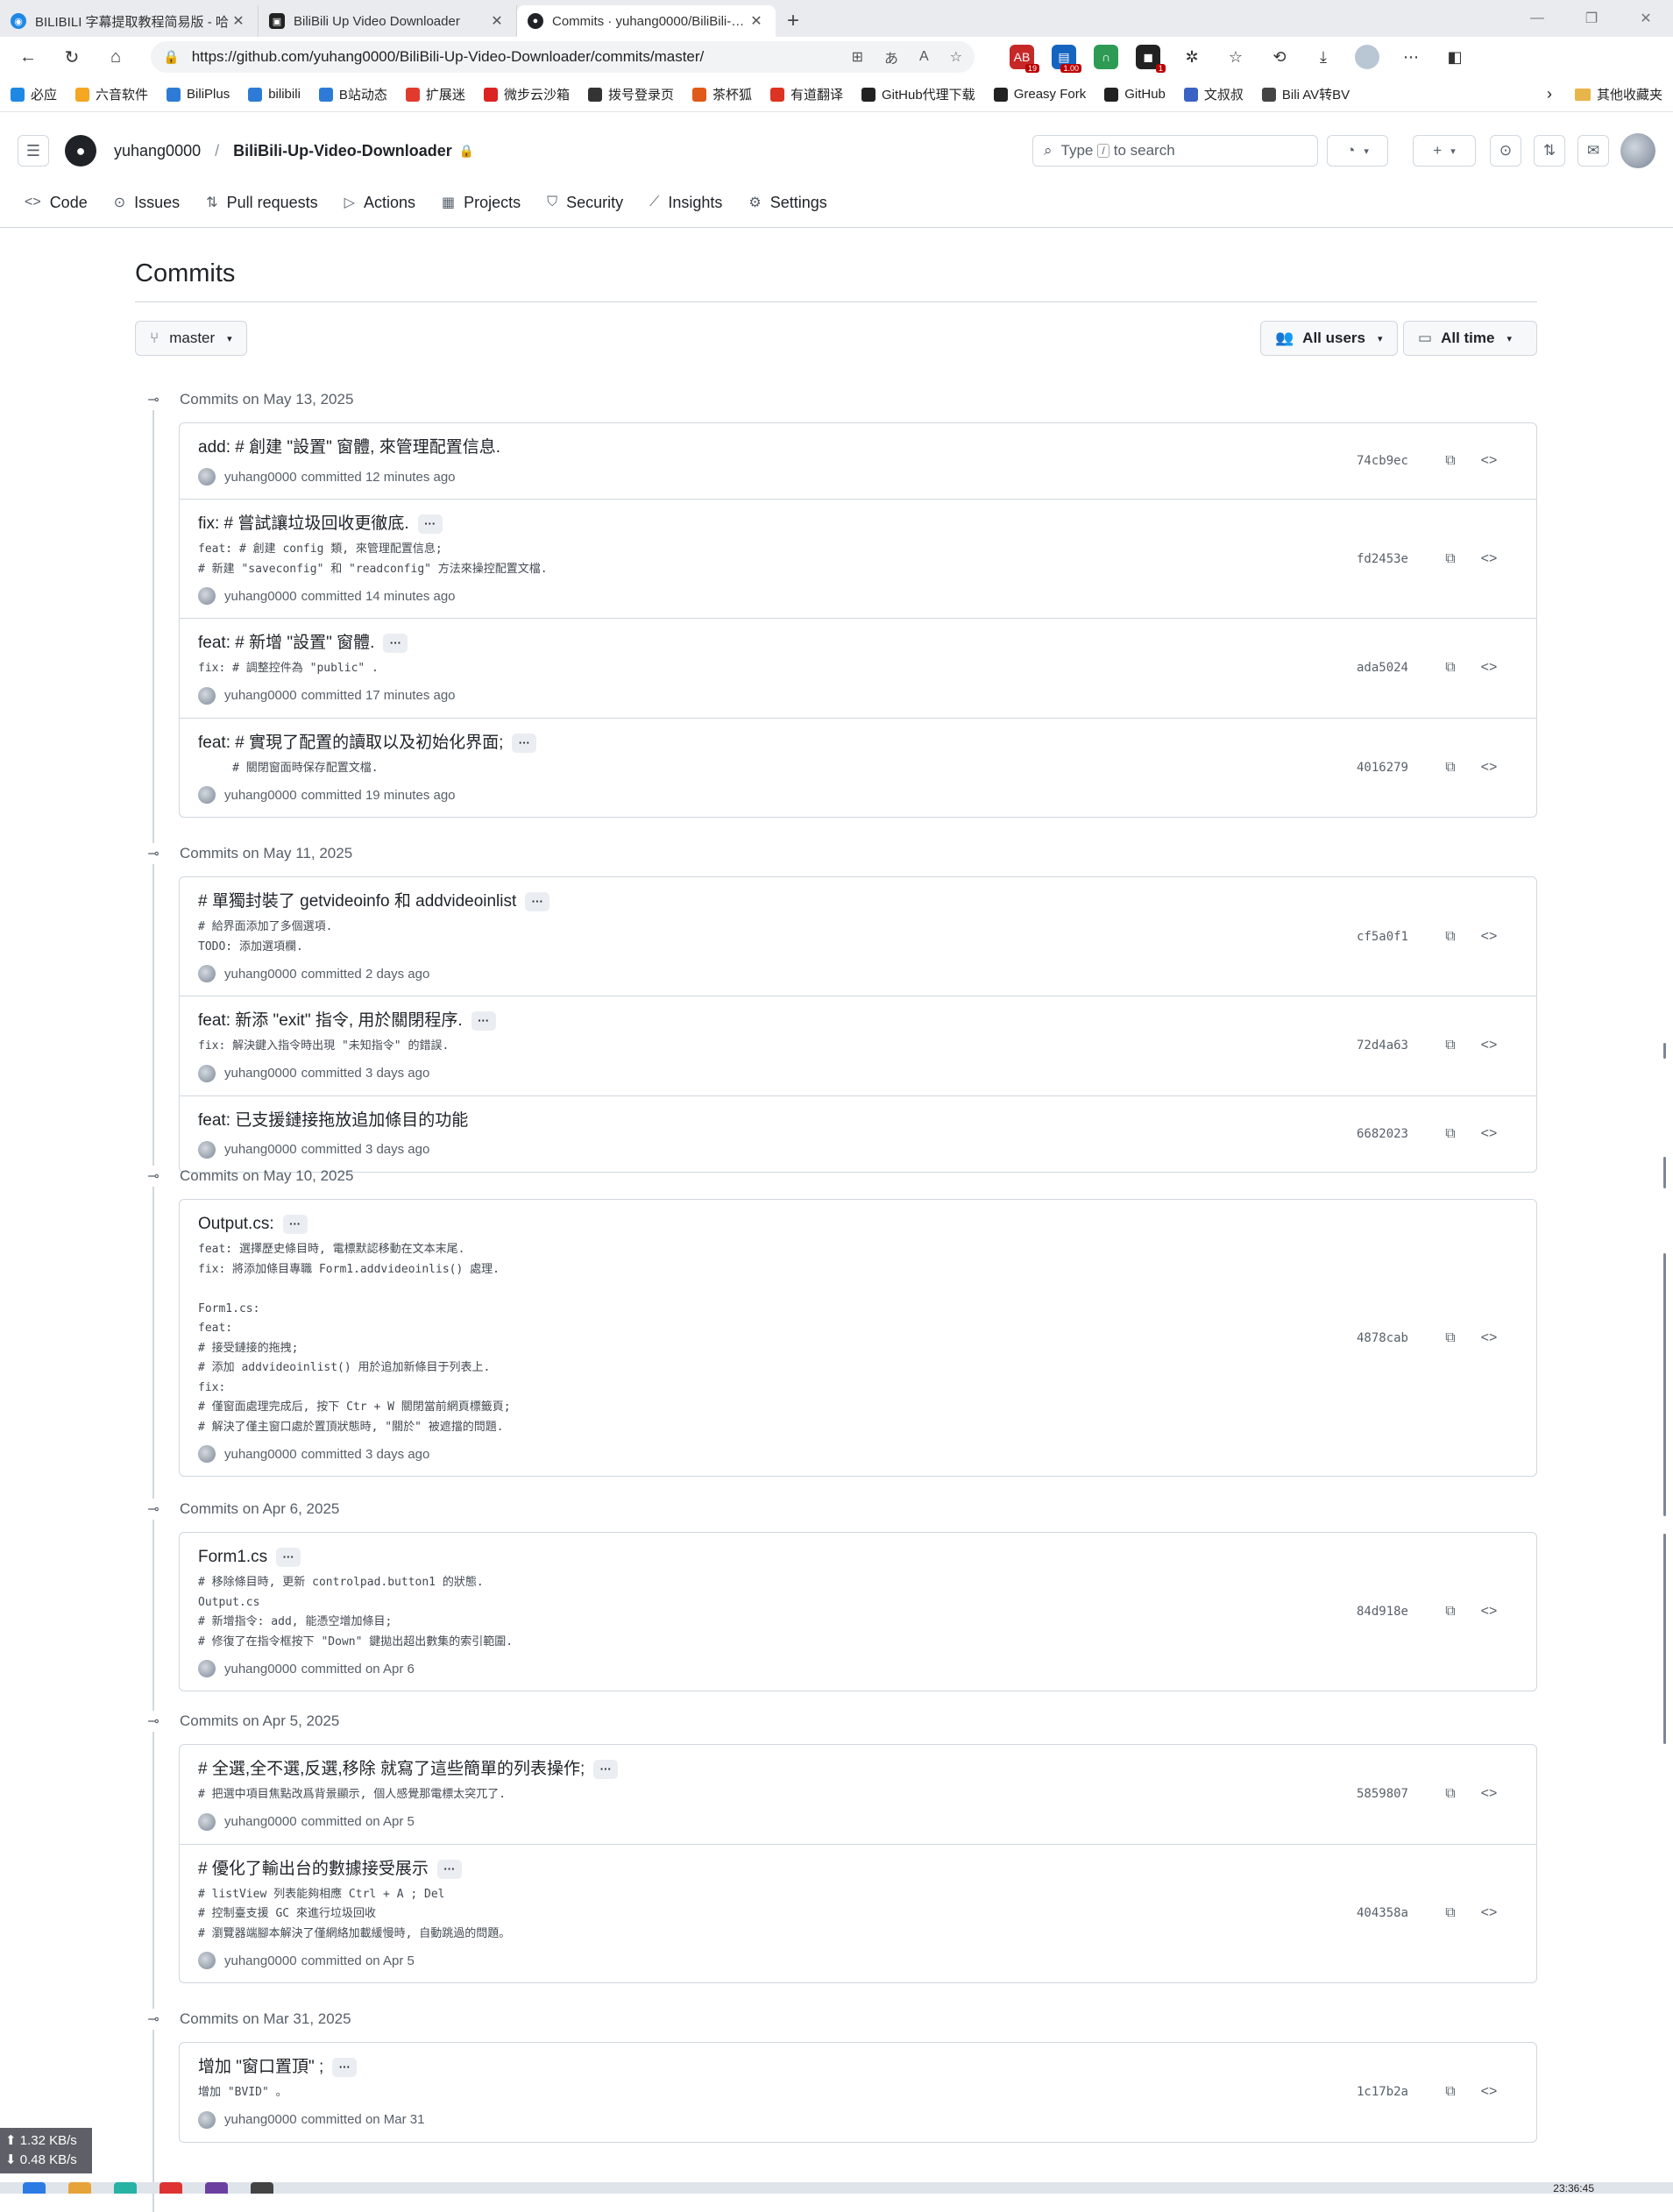  I want to click on create-new-button: + ▾, so click(1445, 151).